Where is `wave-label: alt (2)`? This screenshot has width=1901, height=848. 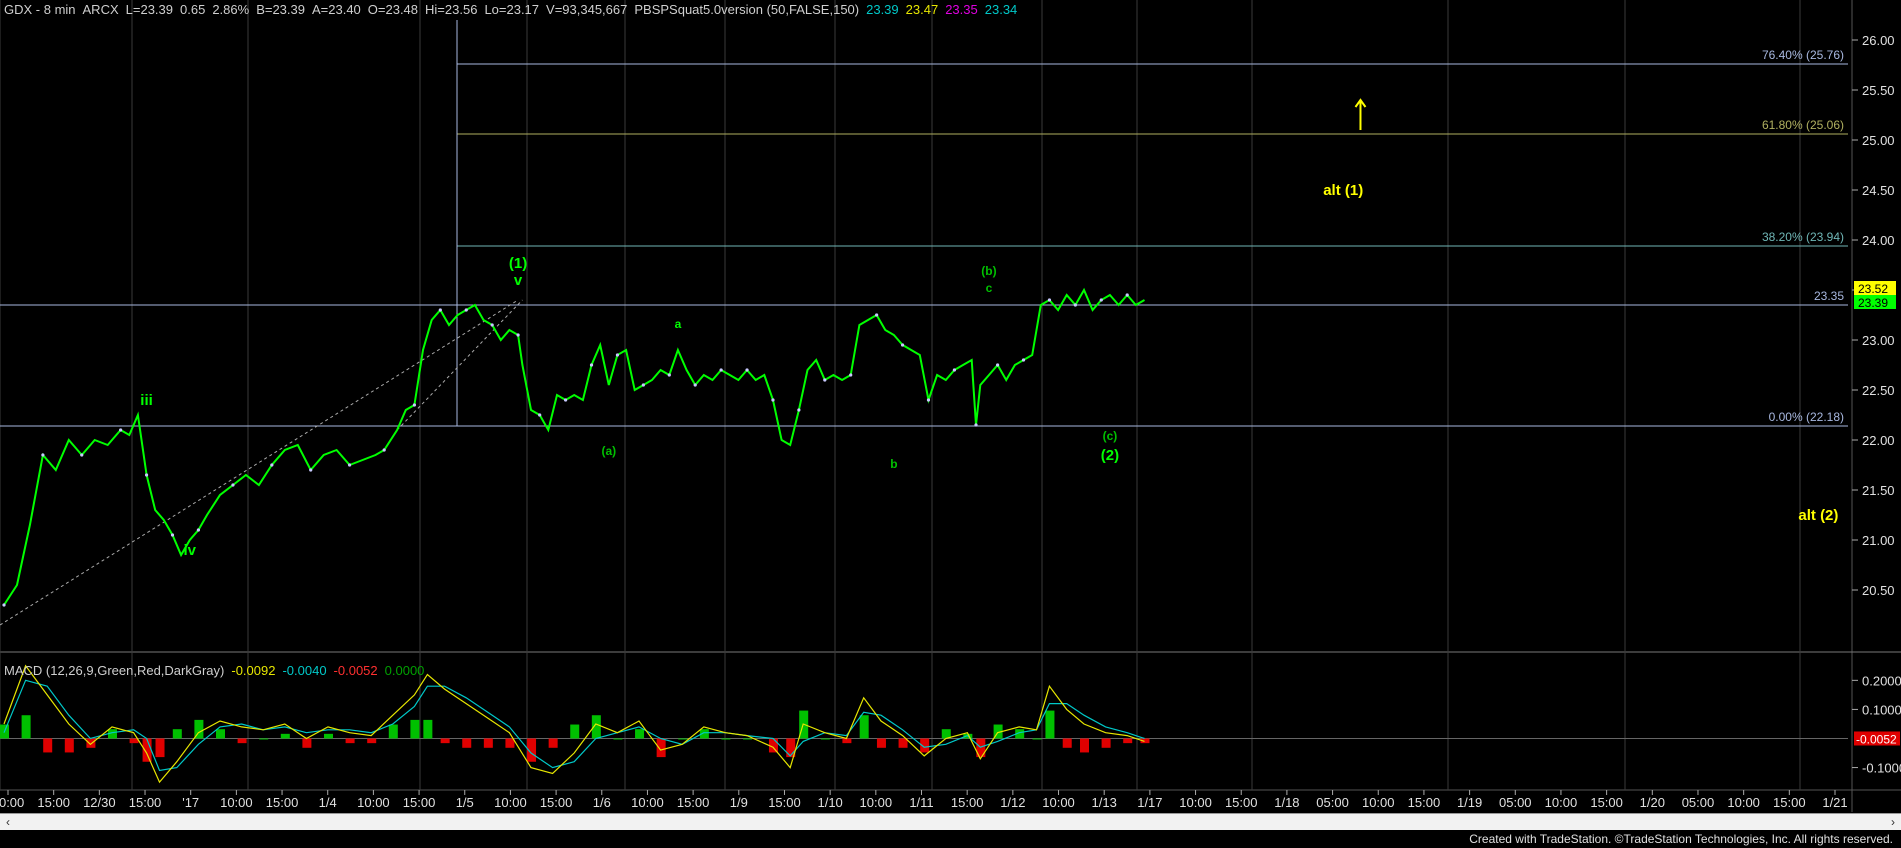
wave-label: alt (2) is located at coordinates (1818, 515).